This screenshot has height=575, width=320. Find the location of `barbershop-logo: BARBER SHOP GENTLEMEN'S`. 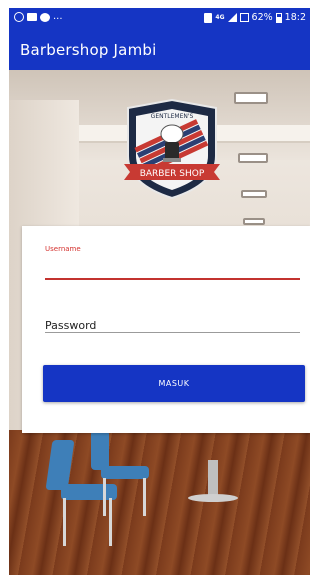

barbershop-logo: BARBER SHOP GENTLEMEN'S is located at coordinates (172, 149).